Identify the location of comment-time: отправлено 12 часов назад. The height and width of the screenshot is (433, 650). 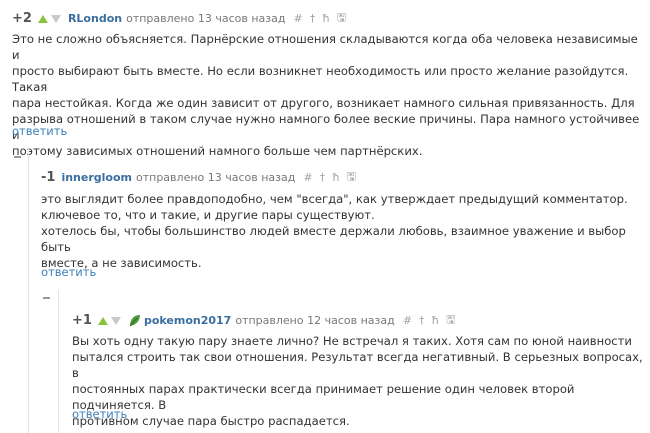
(315, 320).